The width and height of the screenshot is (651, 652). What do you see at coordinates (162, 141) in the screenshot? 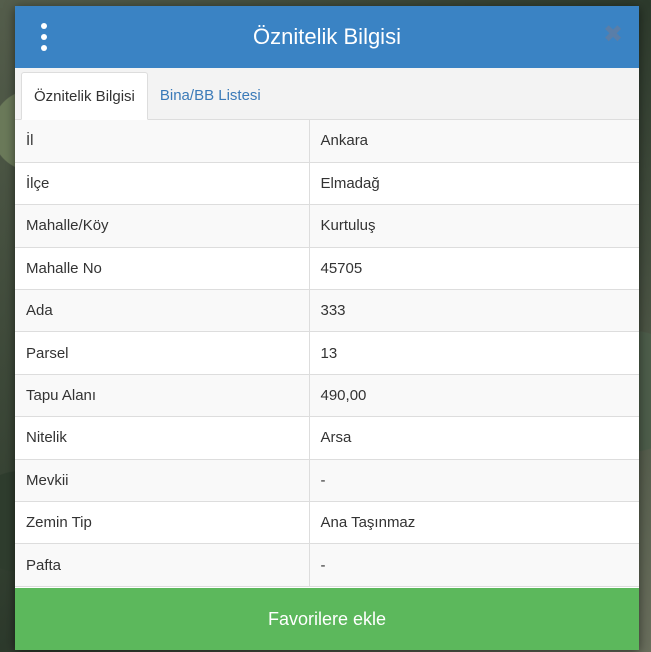
I see `attribute-key: İl` at bounding box center [162, 141].